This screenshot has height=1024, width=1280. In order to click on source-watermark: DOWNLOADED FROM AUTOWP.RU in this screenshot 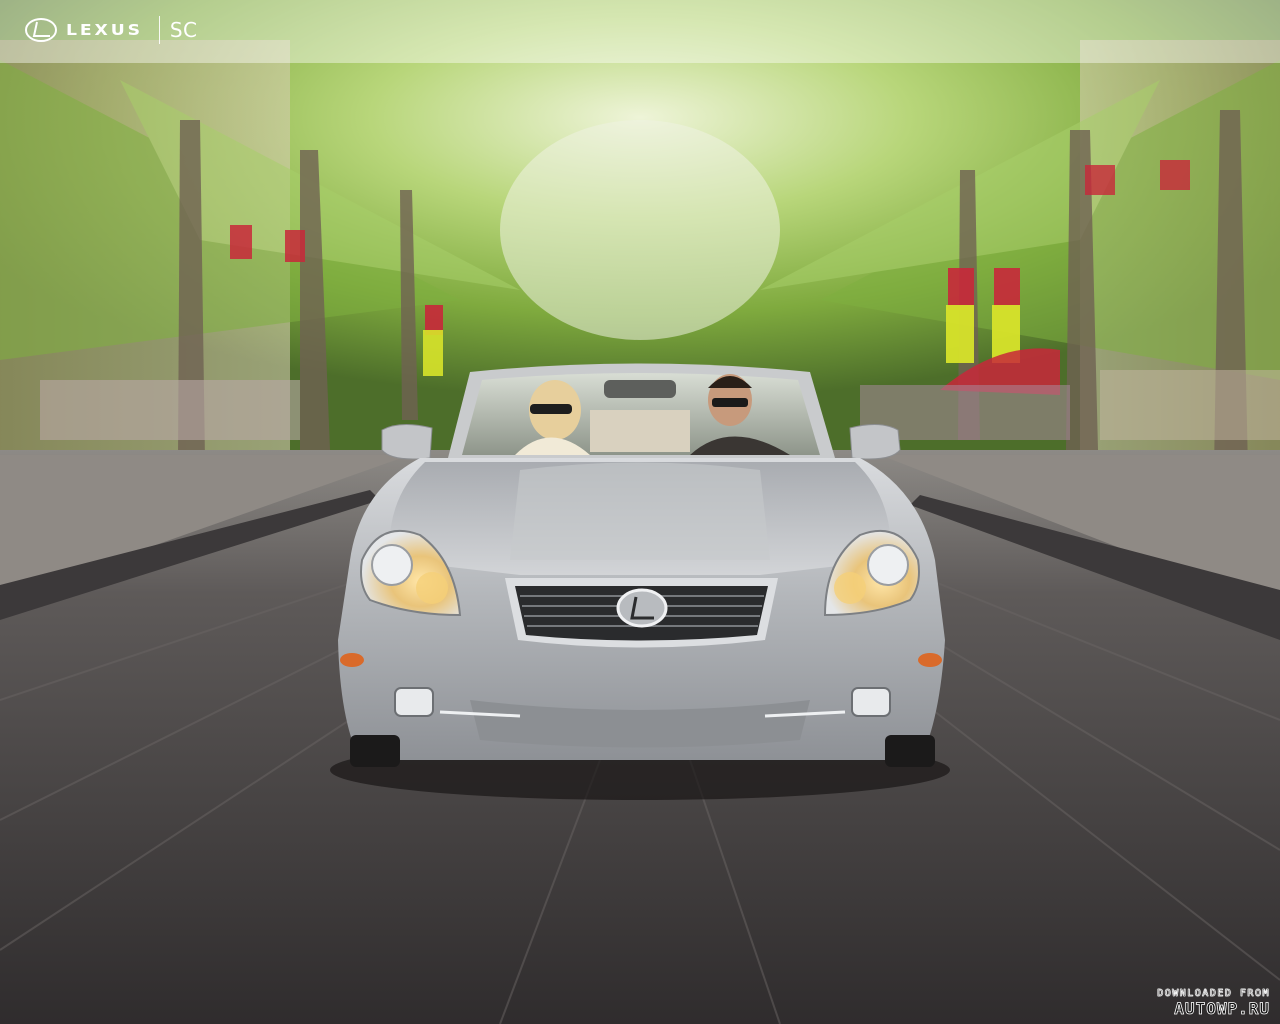, I will do `click(1190, 1003)`.